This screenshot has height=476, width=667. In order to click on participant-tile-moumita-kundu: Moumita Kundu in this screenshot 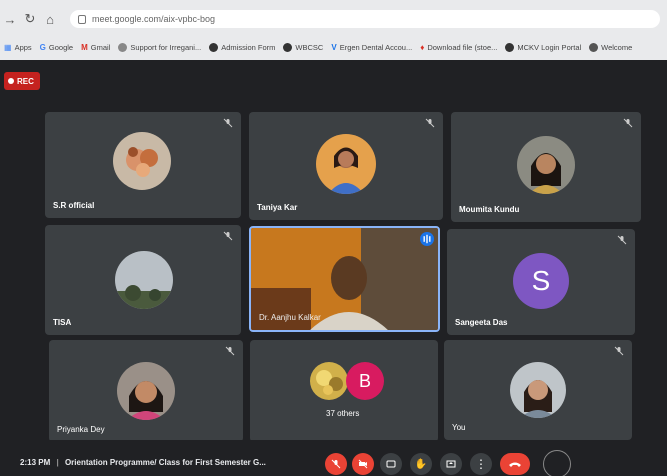, I will do `click(546, 167)`.